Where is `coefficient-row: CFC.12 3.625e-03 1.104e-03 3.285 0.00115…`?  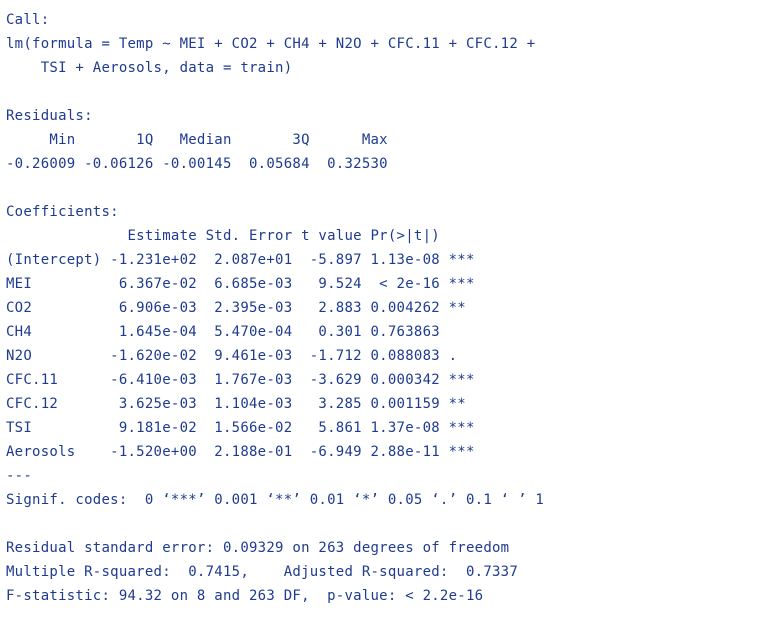
coefficient-row: CFC.12 3.625e-03 1.104e-03 3.285 0.00115… is located at coordinates (240, 404).